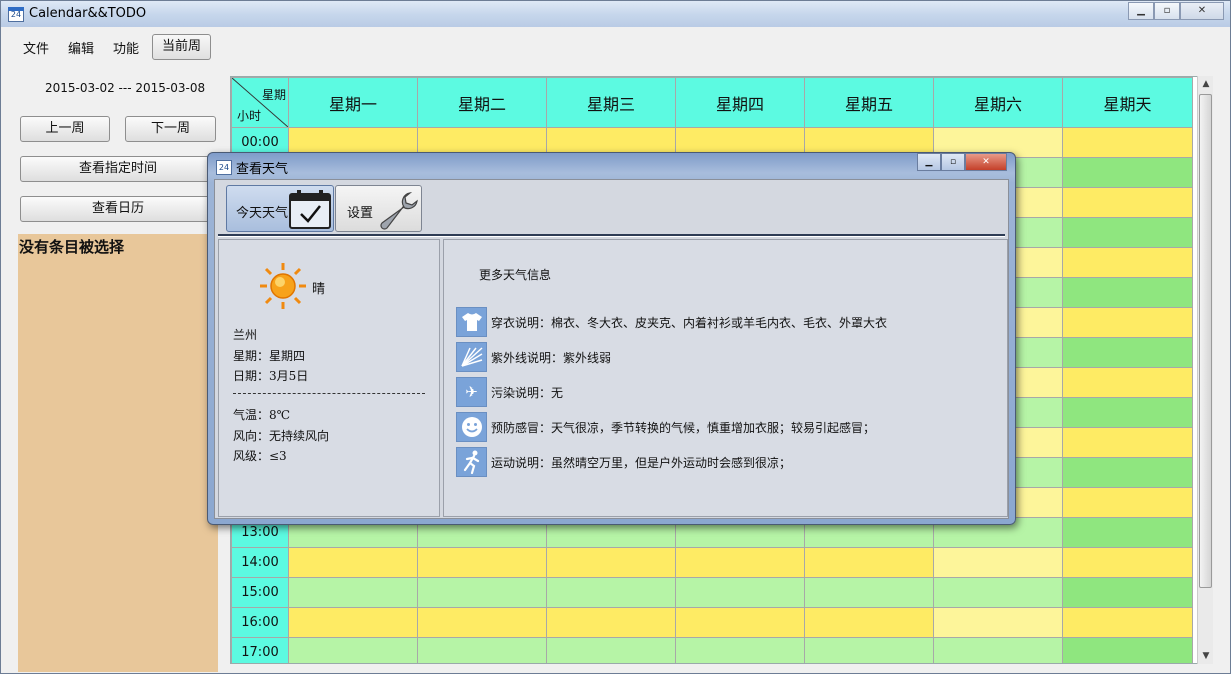  I want to click on clothing-advice: 穿衣说明：棉衣、冬大衣、皮夹克、内着衬衫或羊毛内衣、毛衣、外罩大衣, so click(689, 323).